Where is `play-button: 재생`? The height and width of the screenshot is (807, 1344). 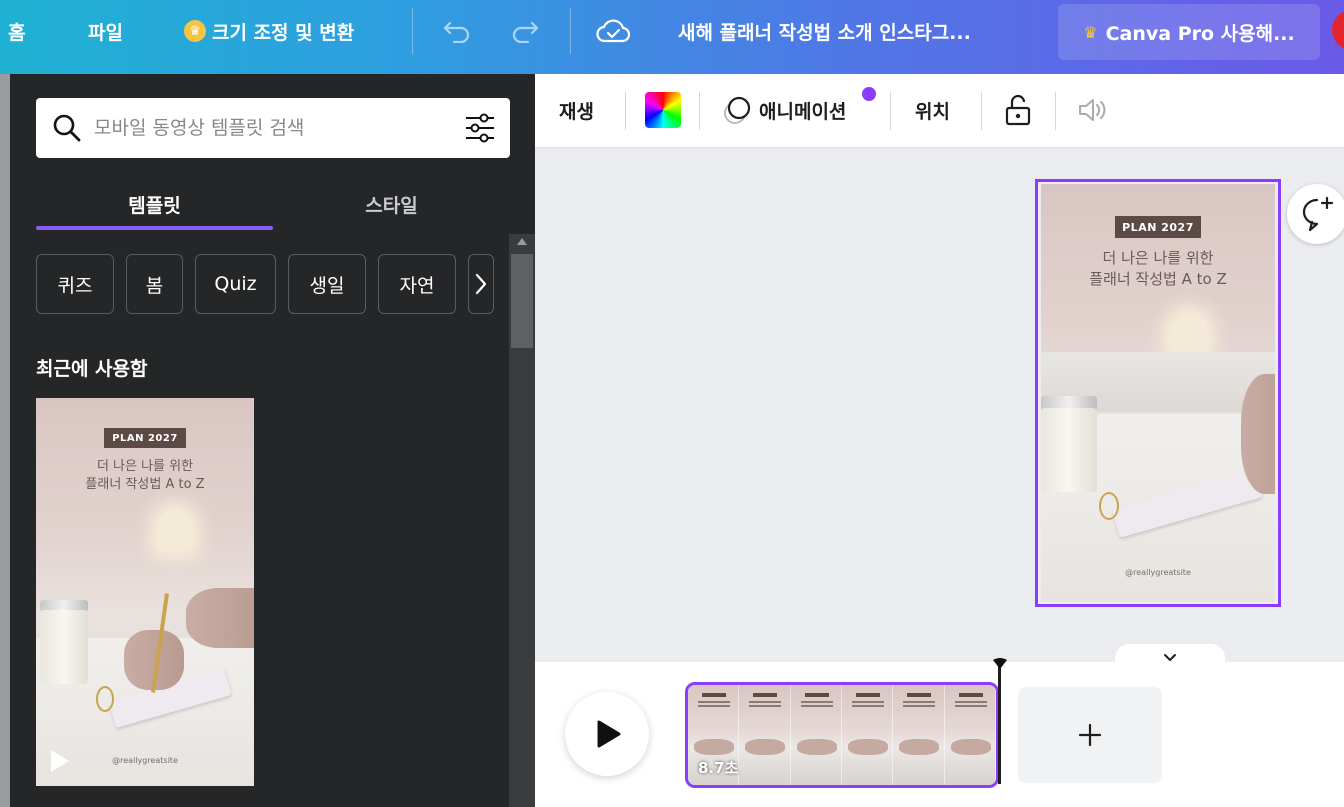
play-button: 재생 is located at coordinates (576, 110).